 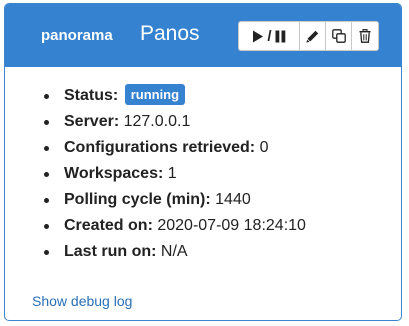 I want to click on poller-name-title: Panos, so click(x=170, y=33).